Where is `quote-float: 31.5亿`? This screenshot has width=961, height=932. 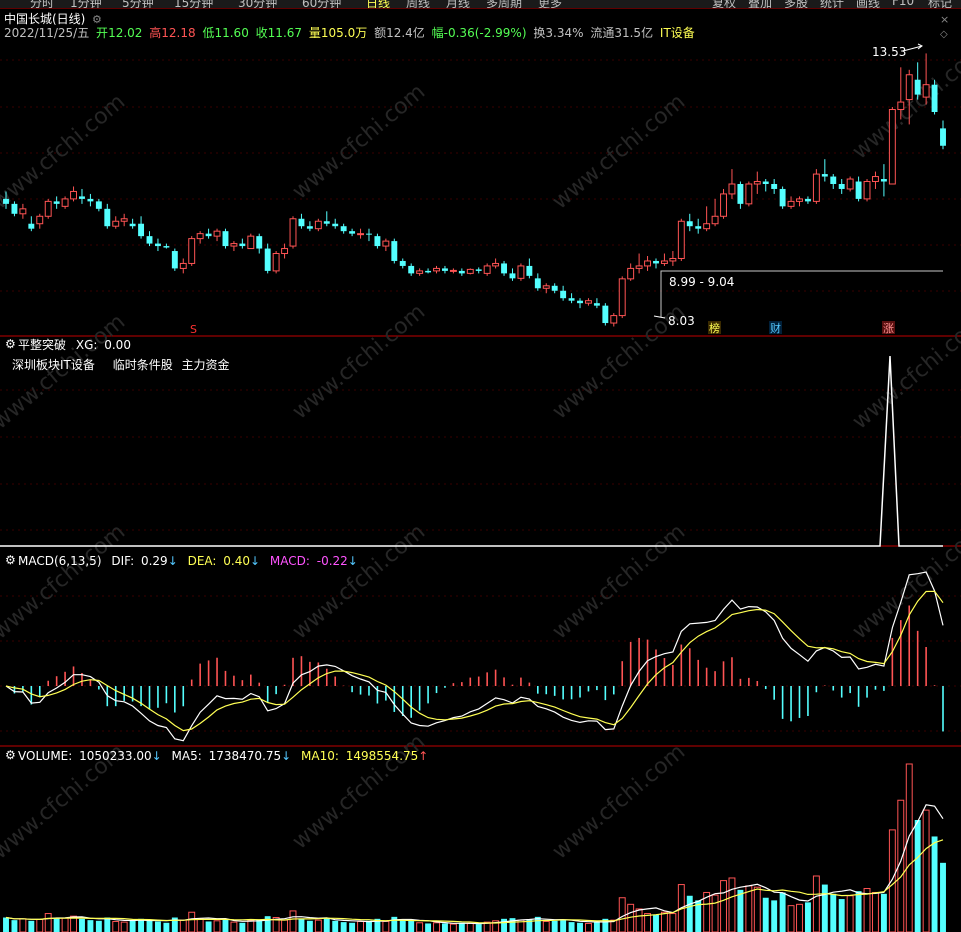 quote-float: 31.5亿 is located at coordinates (633, 32).